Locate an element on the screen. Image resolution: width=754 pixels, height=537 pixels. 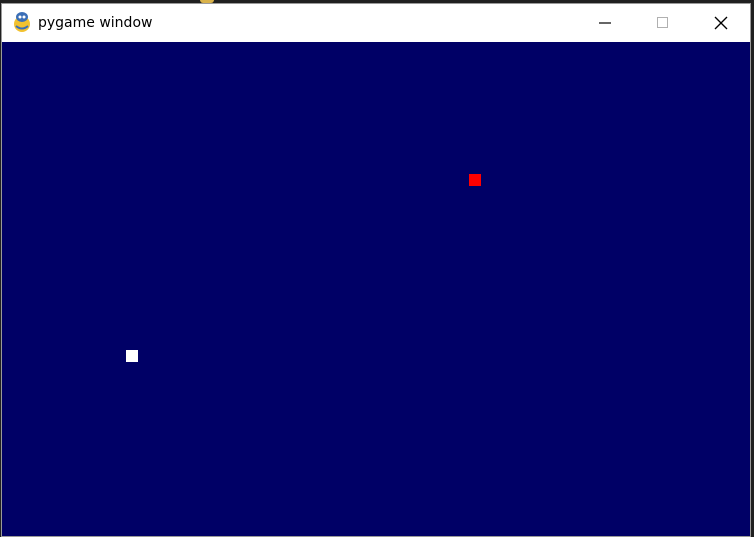
close-button is located at coordinates (721, 23).